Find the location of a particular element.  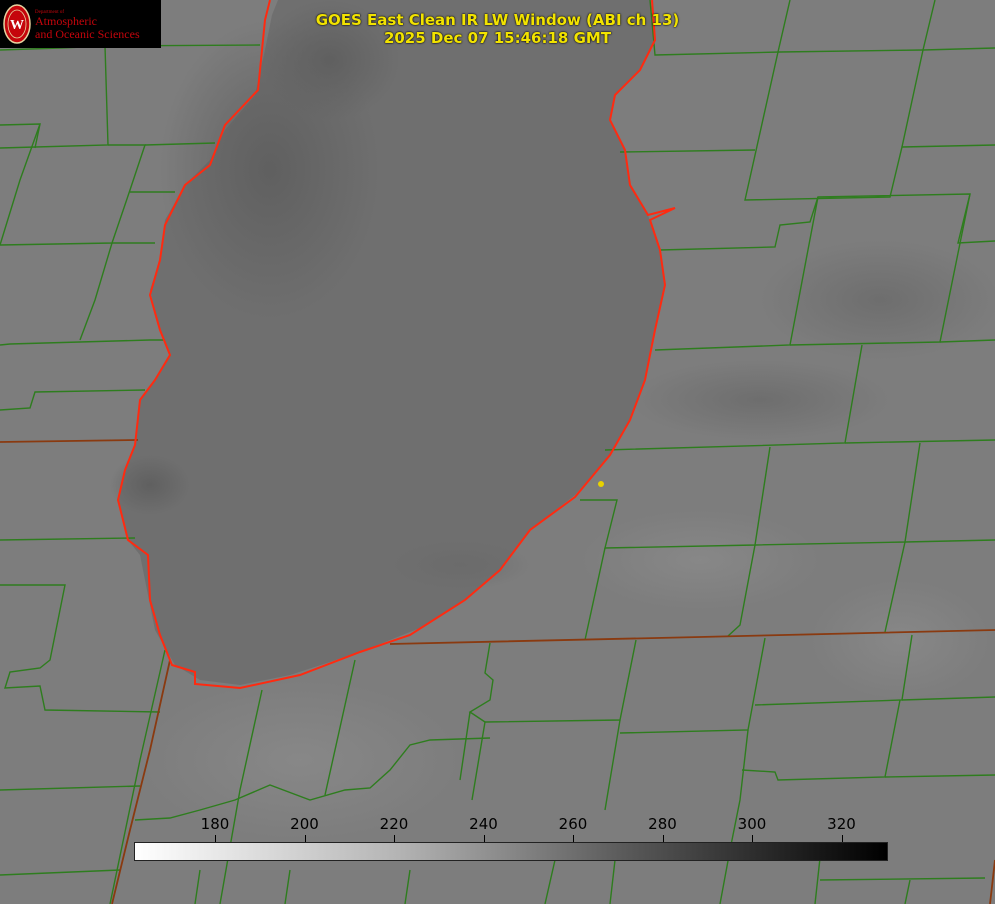

uw-crest-icon: W is located at coordinates (17, 24).